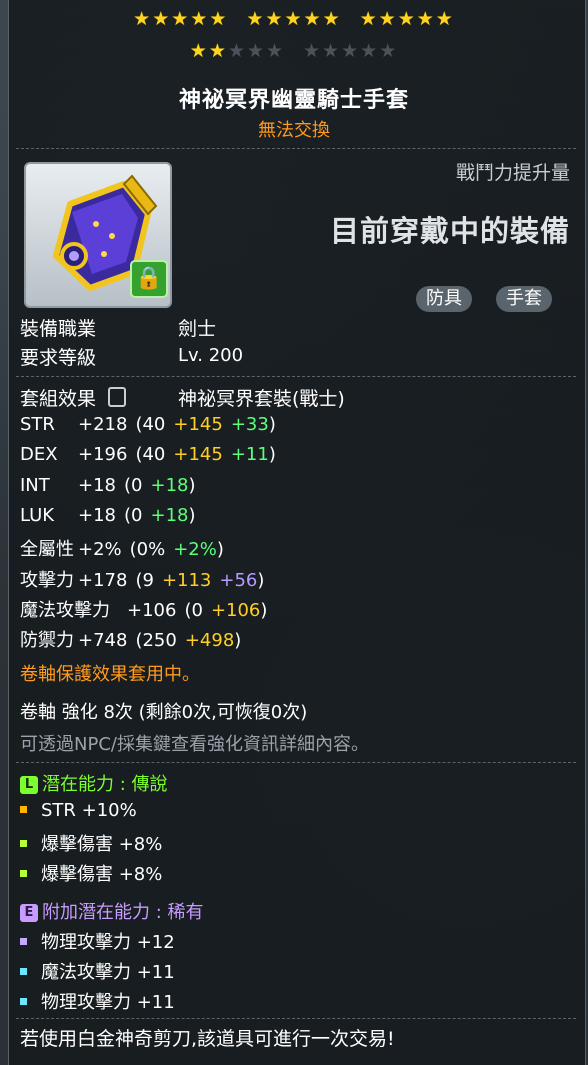 The image size is (588, 1065). I want to click on stat-row: STR +218 (40 +145 +33), so click(148, 424).